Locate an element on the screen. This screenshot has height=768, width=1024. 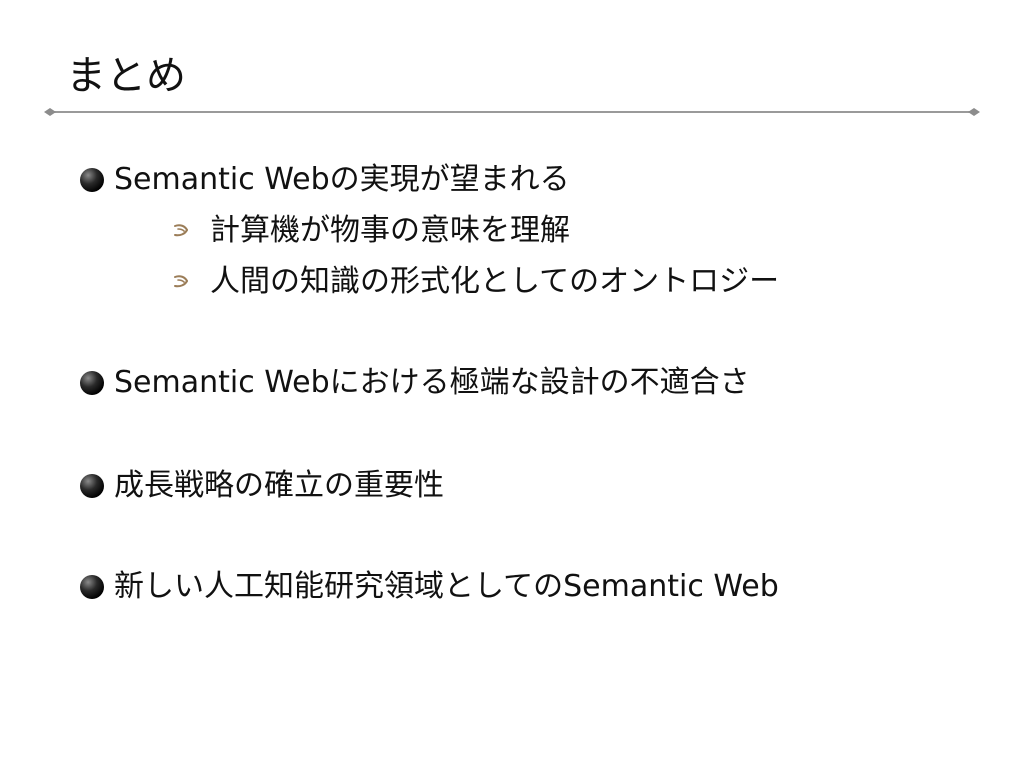
bullet-text: Semantic Webにおける極端な設計の不適合さ is located at coordinates (432, 382).